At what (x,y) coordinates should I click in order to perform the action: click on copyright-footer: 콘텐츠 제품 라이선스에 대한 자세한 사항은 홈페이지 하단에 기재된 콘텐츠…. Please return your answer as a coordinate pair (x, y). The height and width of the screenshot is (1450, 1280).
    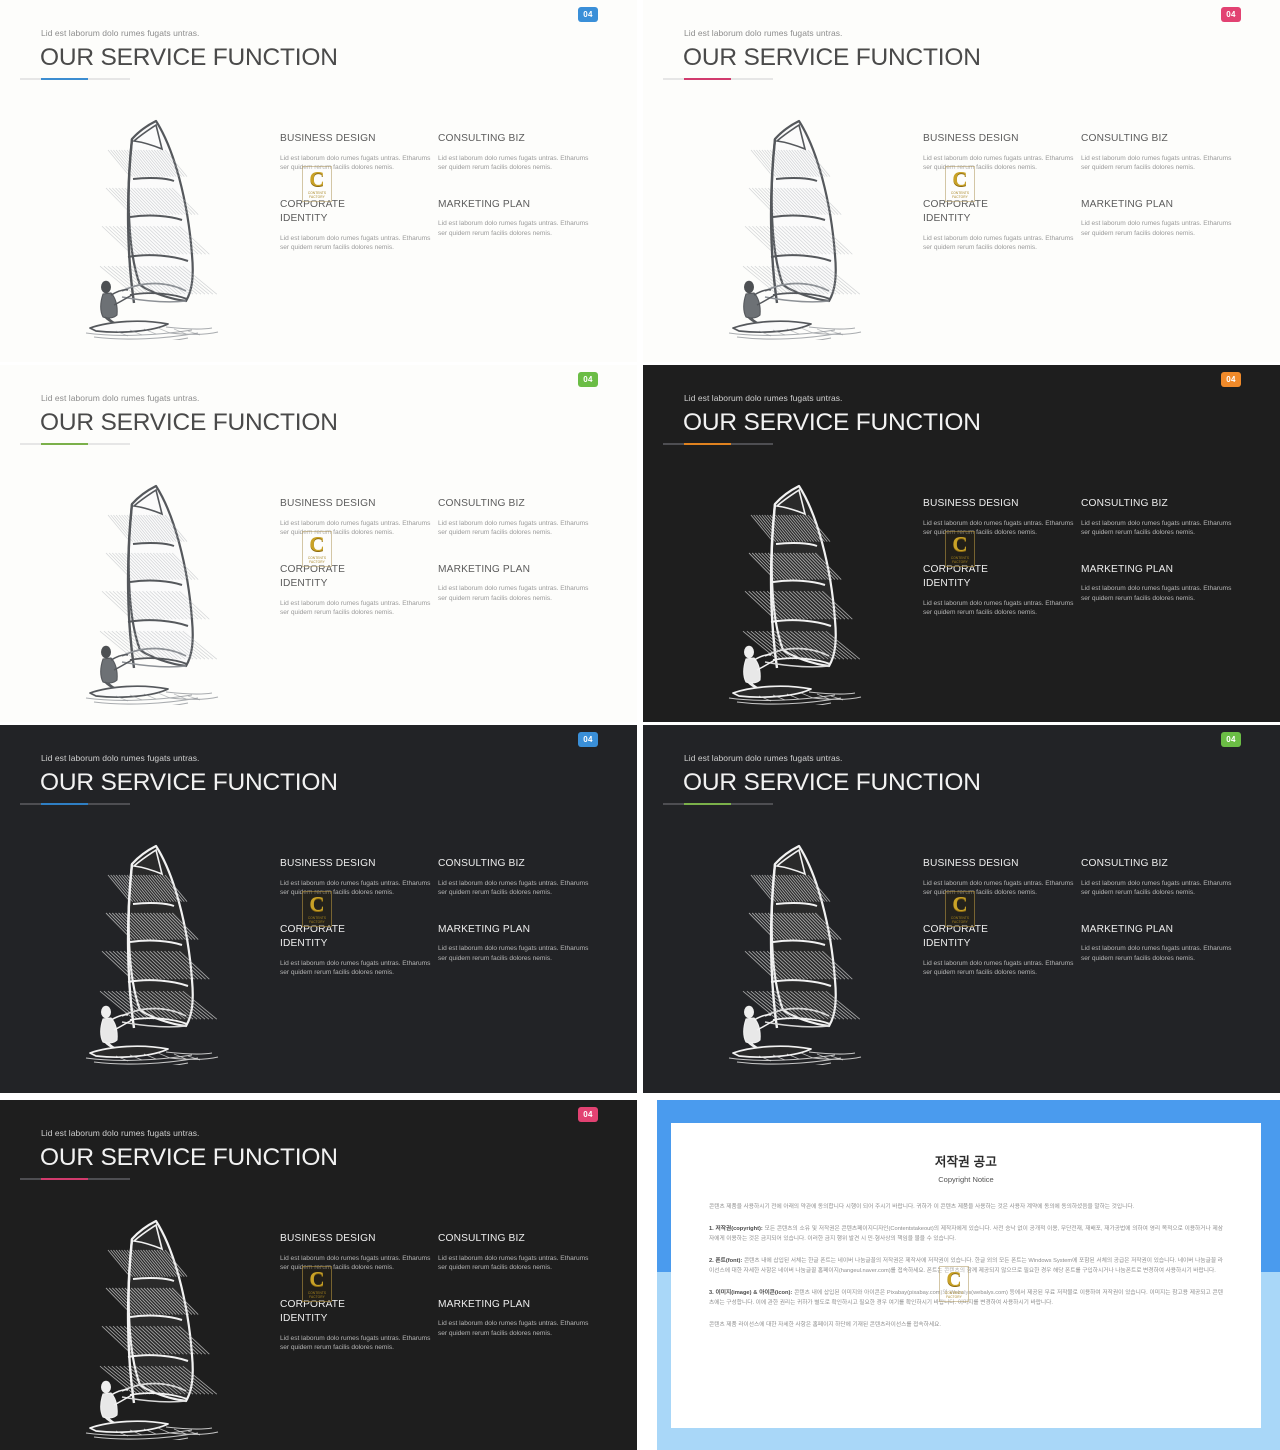
    Looking at the image, I should click on (825, 1324).